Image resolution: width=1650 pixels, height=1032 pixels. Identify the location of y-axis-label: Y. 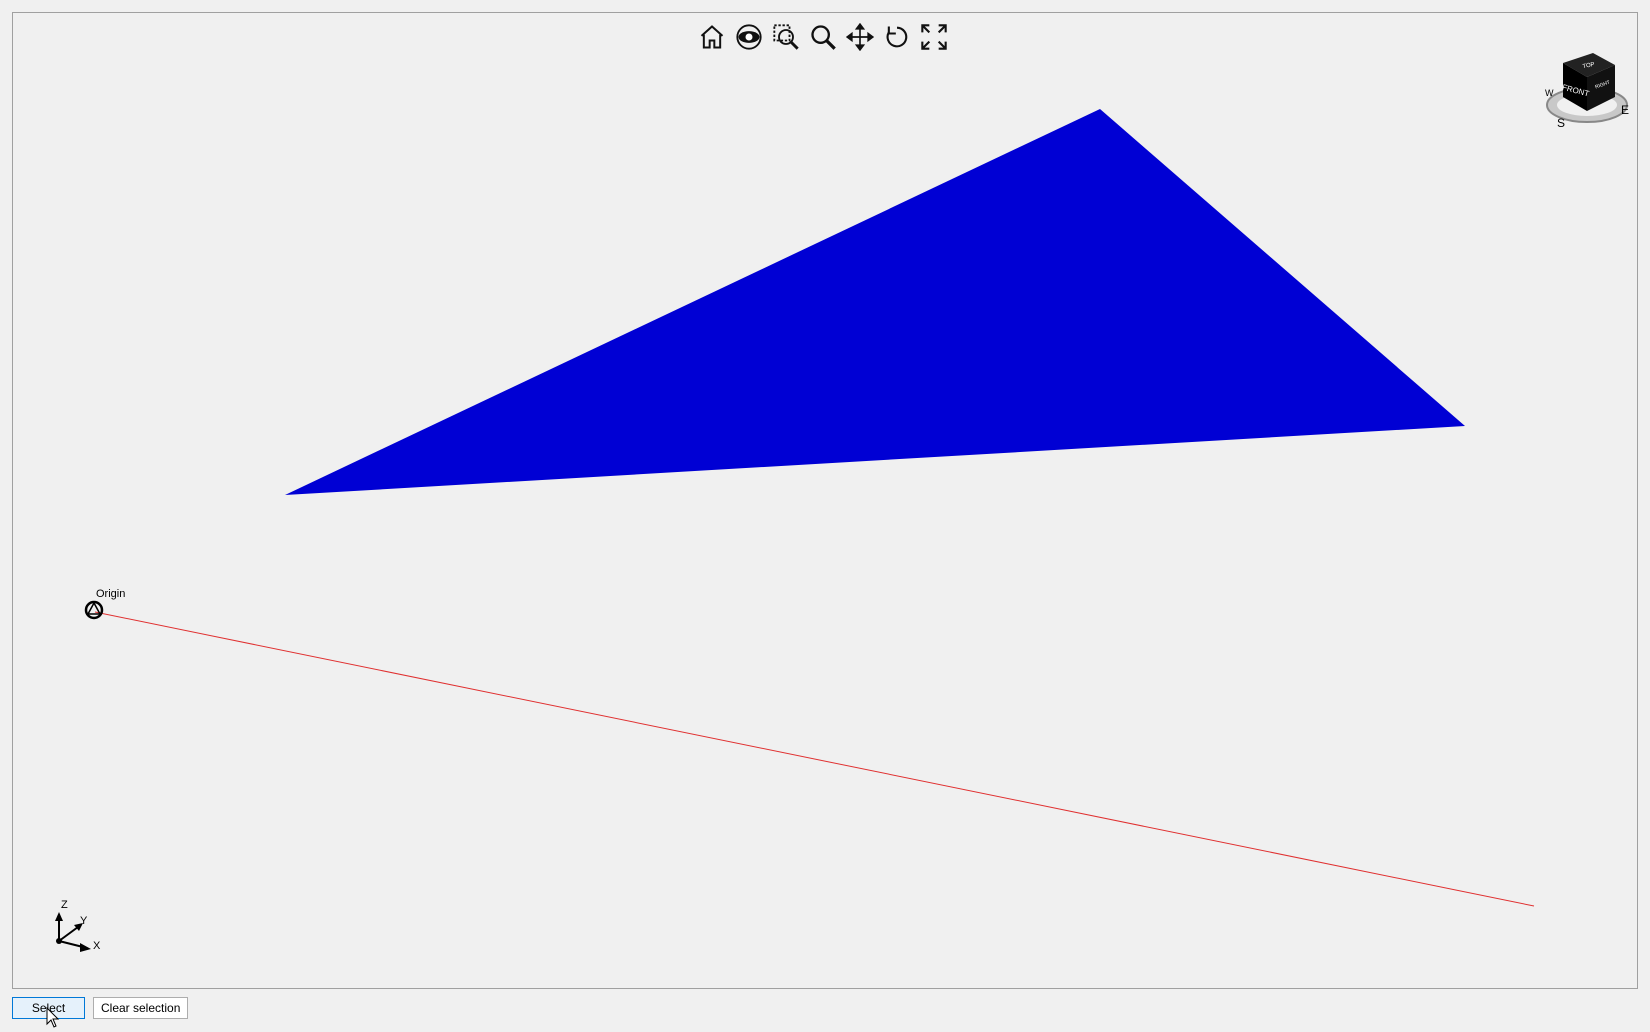
(84, 921).